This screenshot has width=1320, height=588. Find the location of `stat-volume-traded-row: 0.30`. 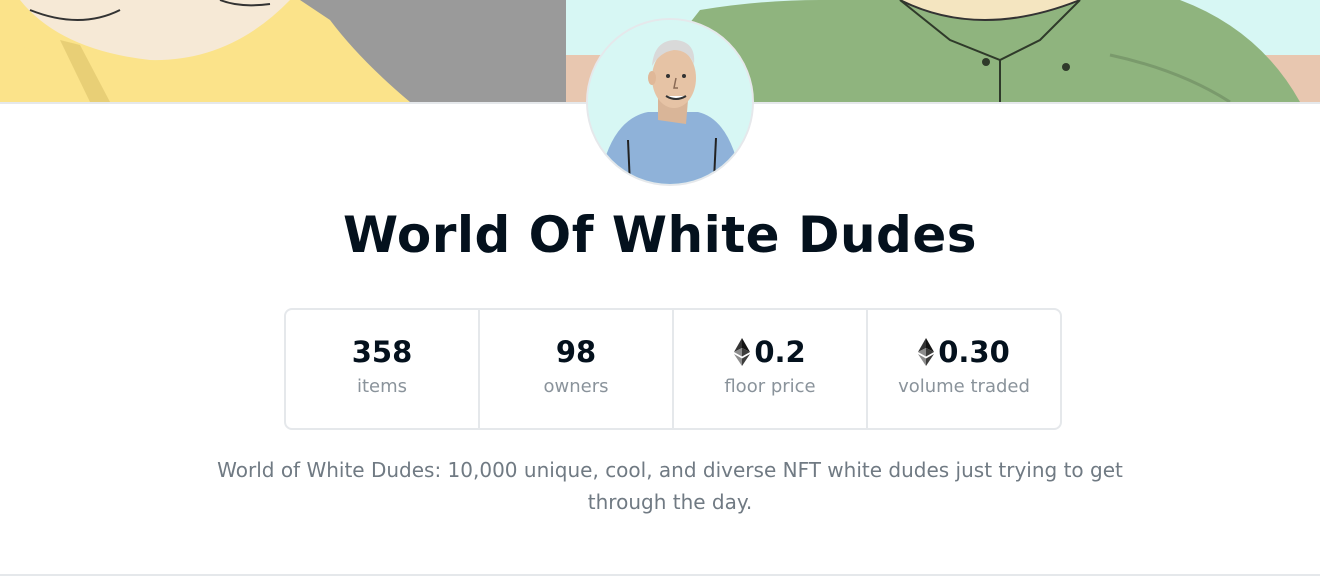

stat-volume-traded-row: 0.30 is located at coordinates (964, 352).